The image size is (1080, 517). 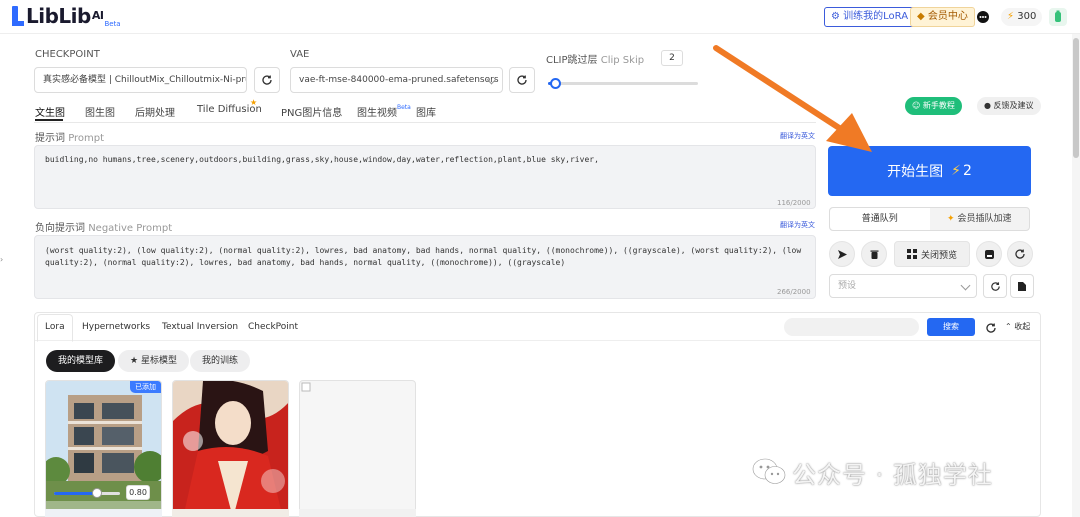 What do you see at coordinates (991, 328) in the screenshot?
I see `refresh-models-button` at bounding box center [991, 328].